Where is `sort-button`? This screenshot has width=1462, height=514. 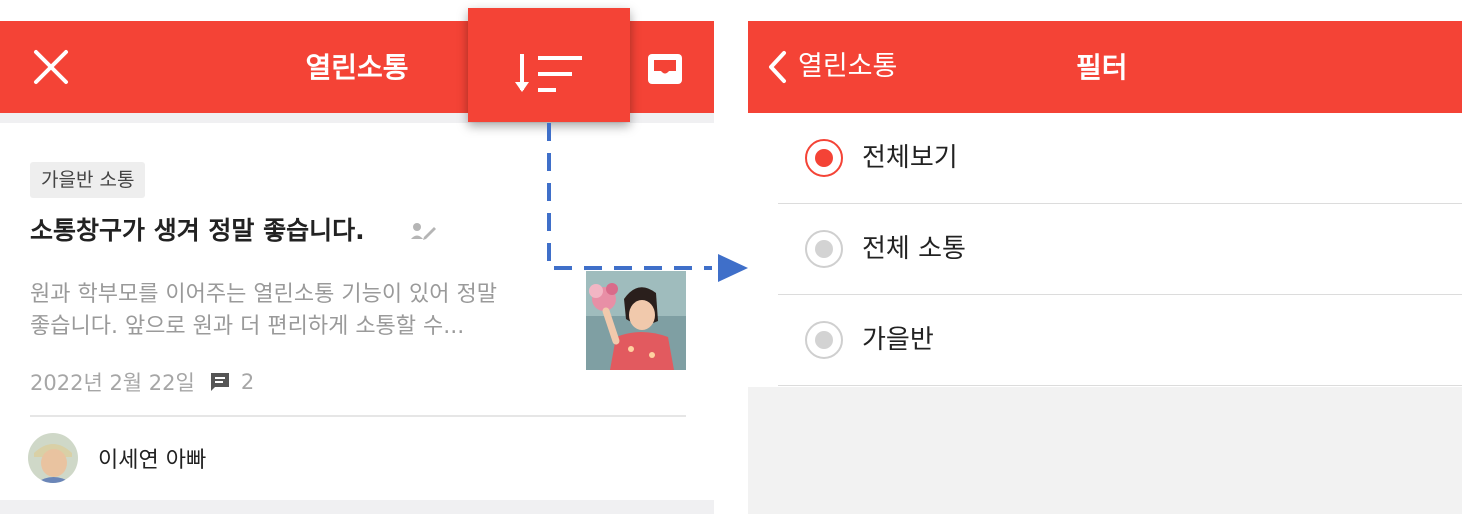 sort-button is located at coordinates (549, 65).